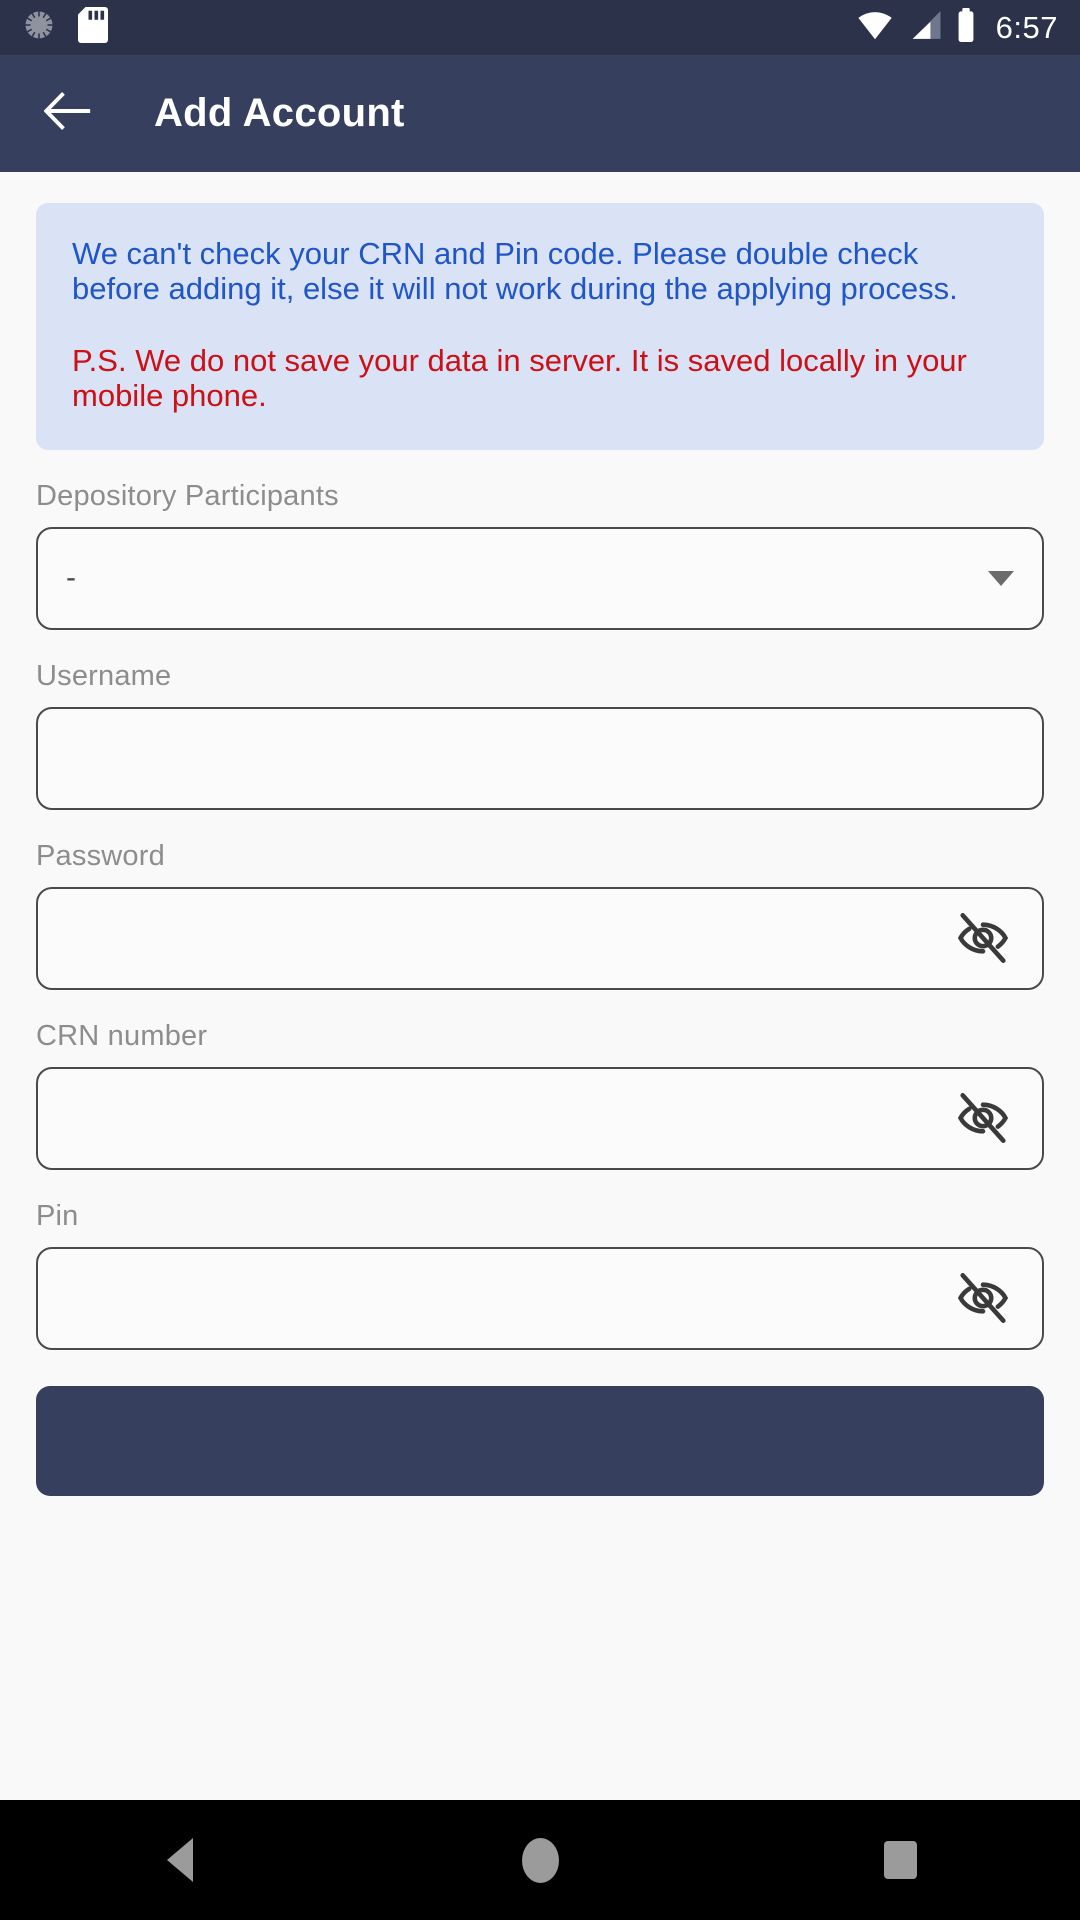  I want to click on chevron-down-icon, so click(1001, 578).